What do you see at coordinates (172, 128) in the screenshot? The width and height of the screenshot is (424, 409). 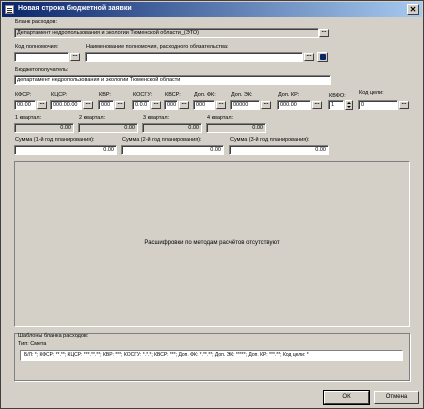 I see `quarter-3-field: 0.00` at bounding box center [172, 128].